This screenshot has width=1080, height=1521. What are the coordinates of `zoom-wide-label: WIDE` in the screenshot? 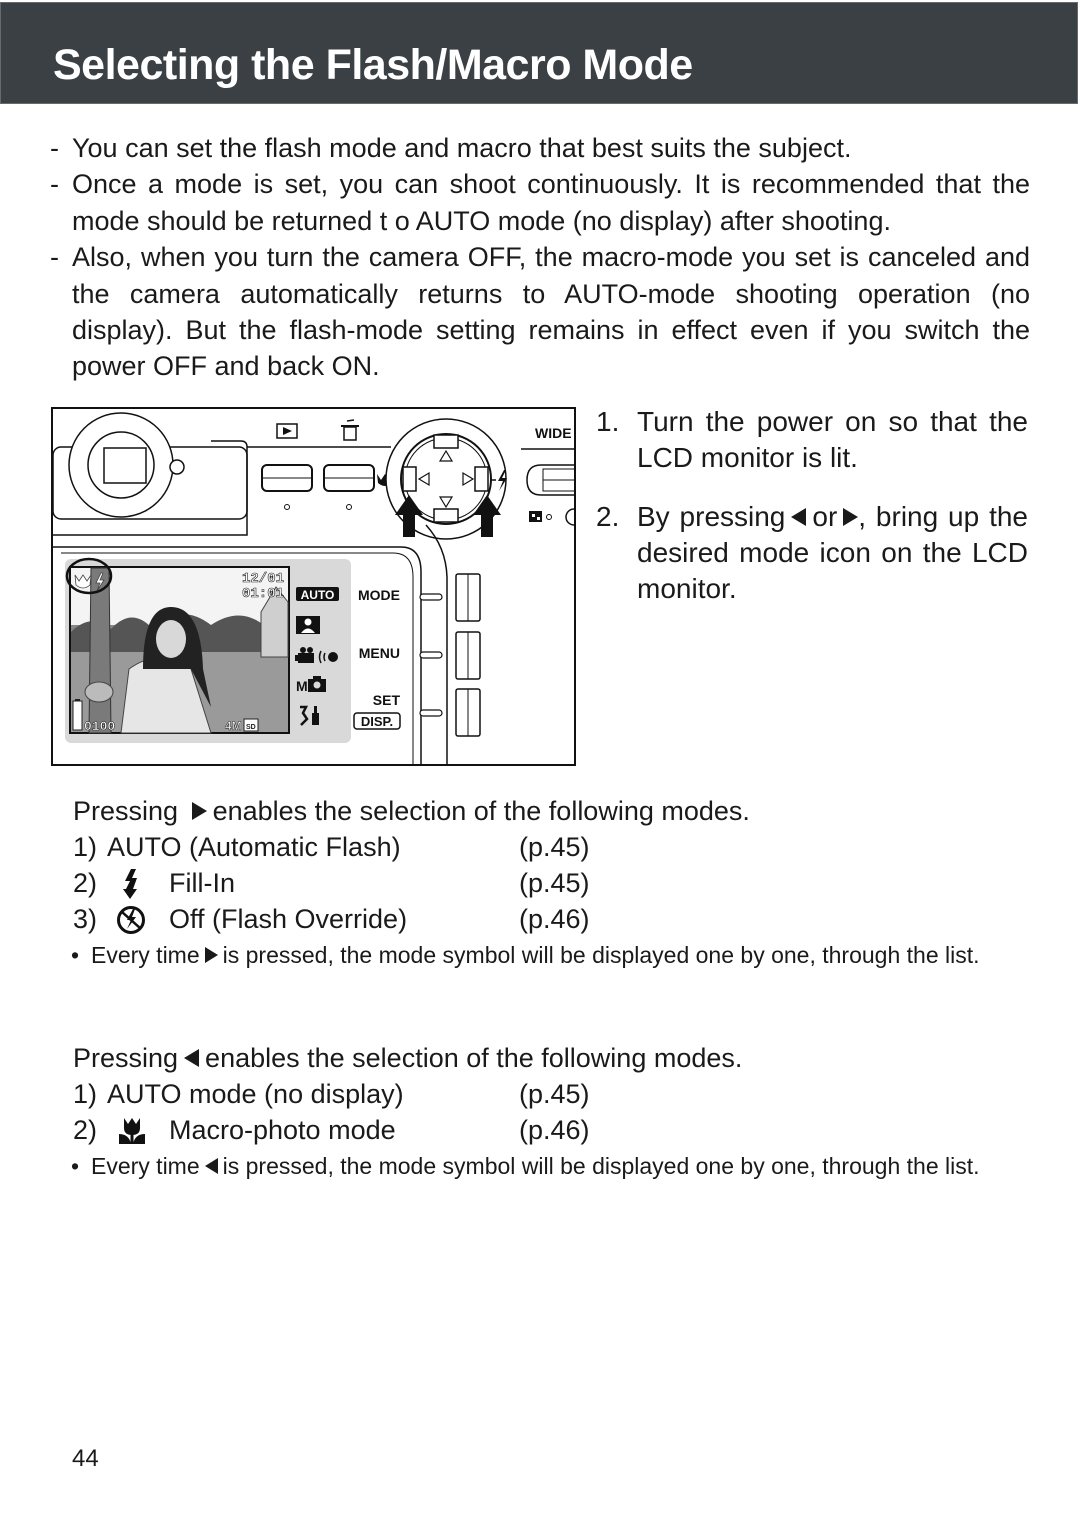 It's located at (553, 433).